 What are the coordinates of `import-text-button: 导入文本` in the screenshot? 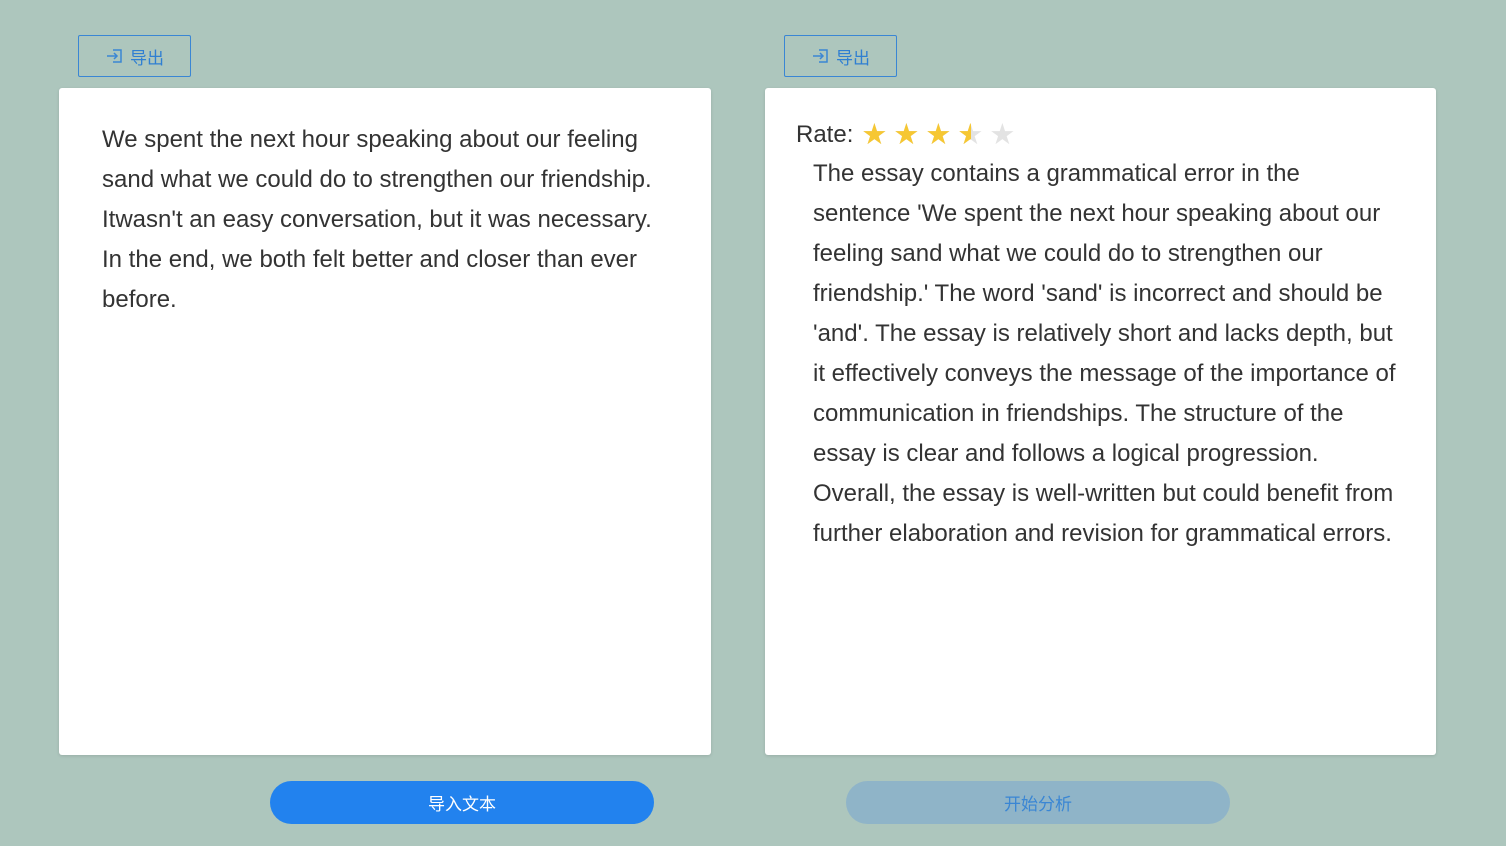 It's located at (462, 802).